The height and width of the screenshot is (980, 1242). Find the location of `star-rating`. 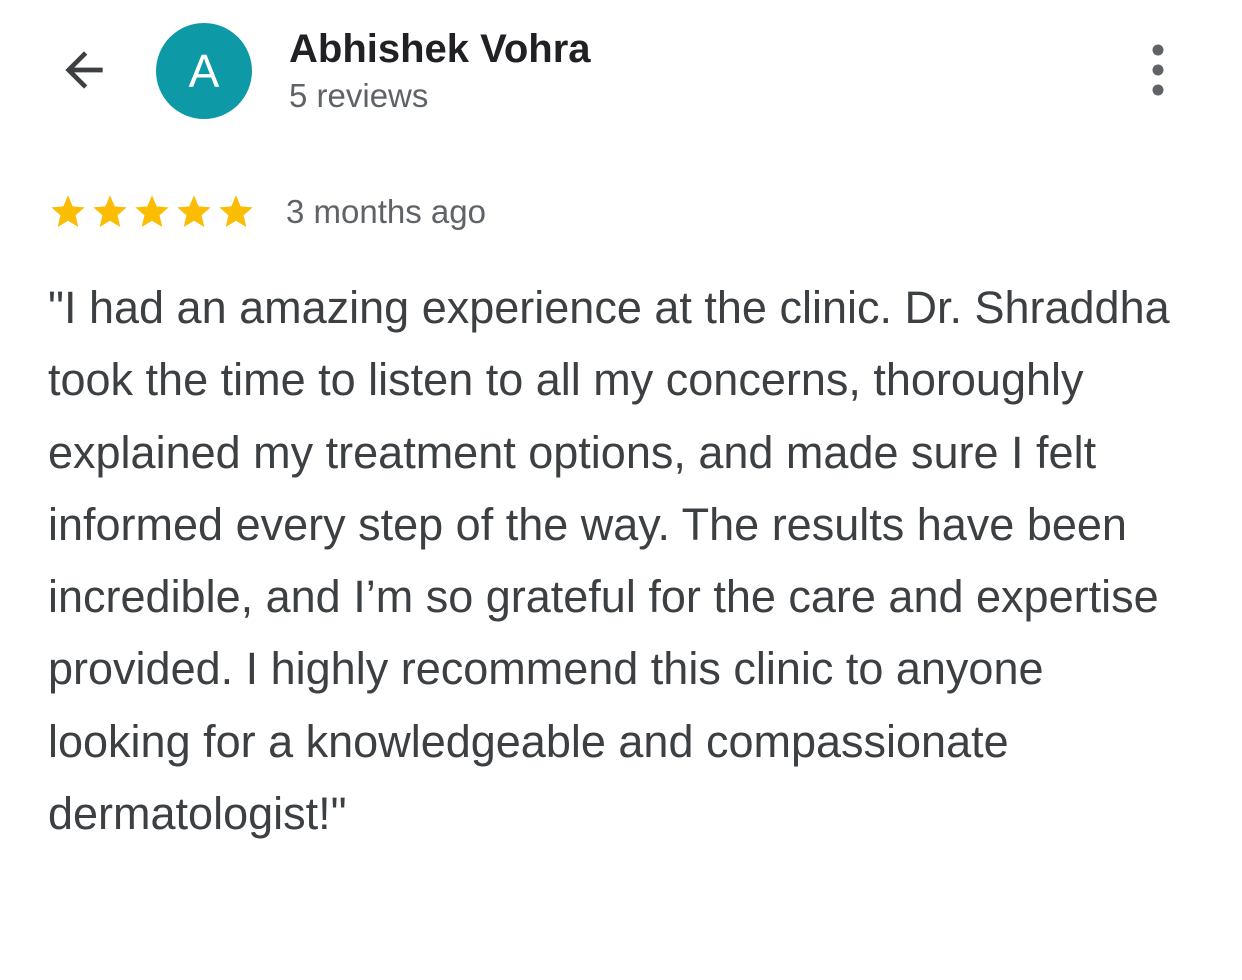

star-rating is located at coordinates (152, 212).